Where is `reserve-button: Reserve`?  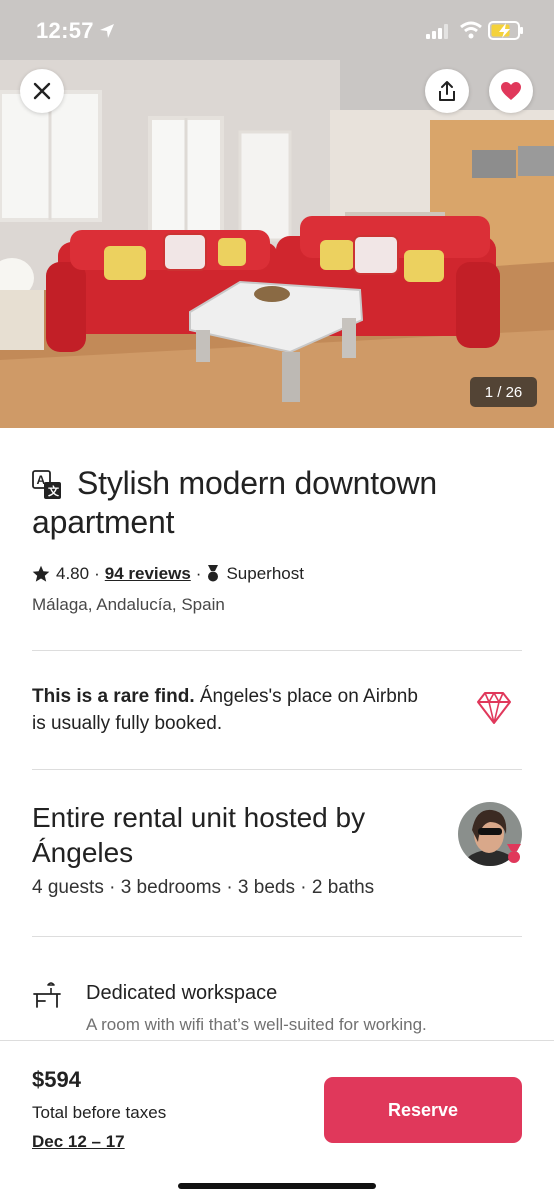
reserve-button: Reserve is located at coordinates (423, 1110).